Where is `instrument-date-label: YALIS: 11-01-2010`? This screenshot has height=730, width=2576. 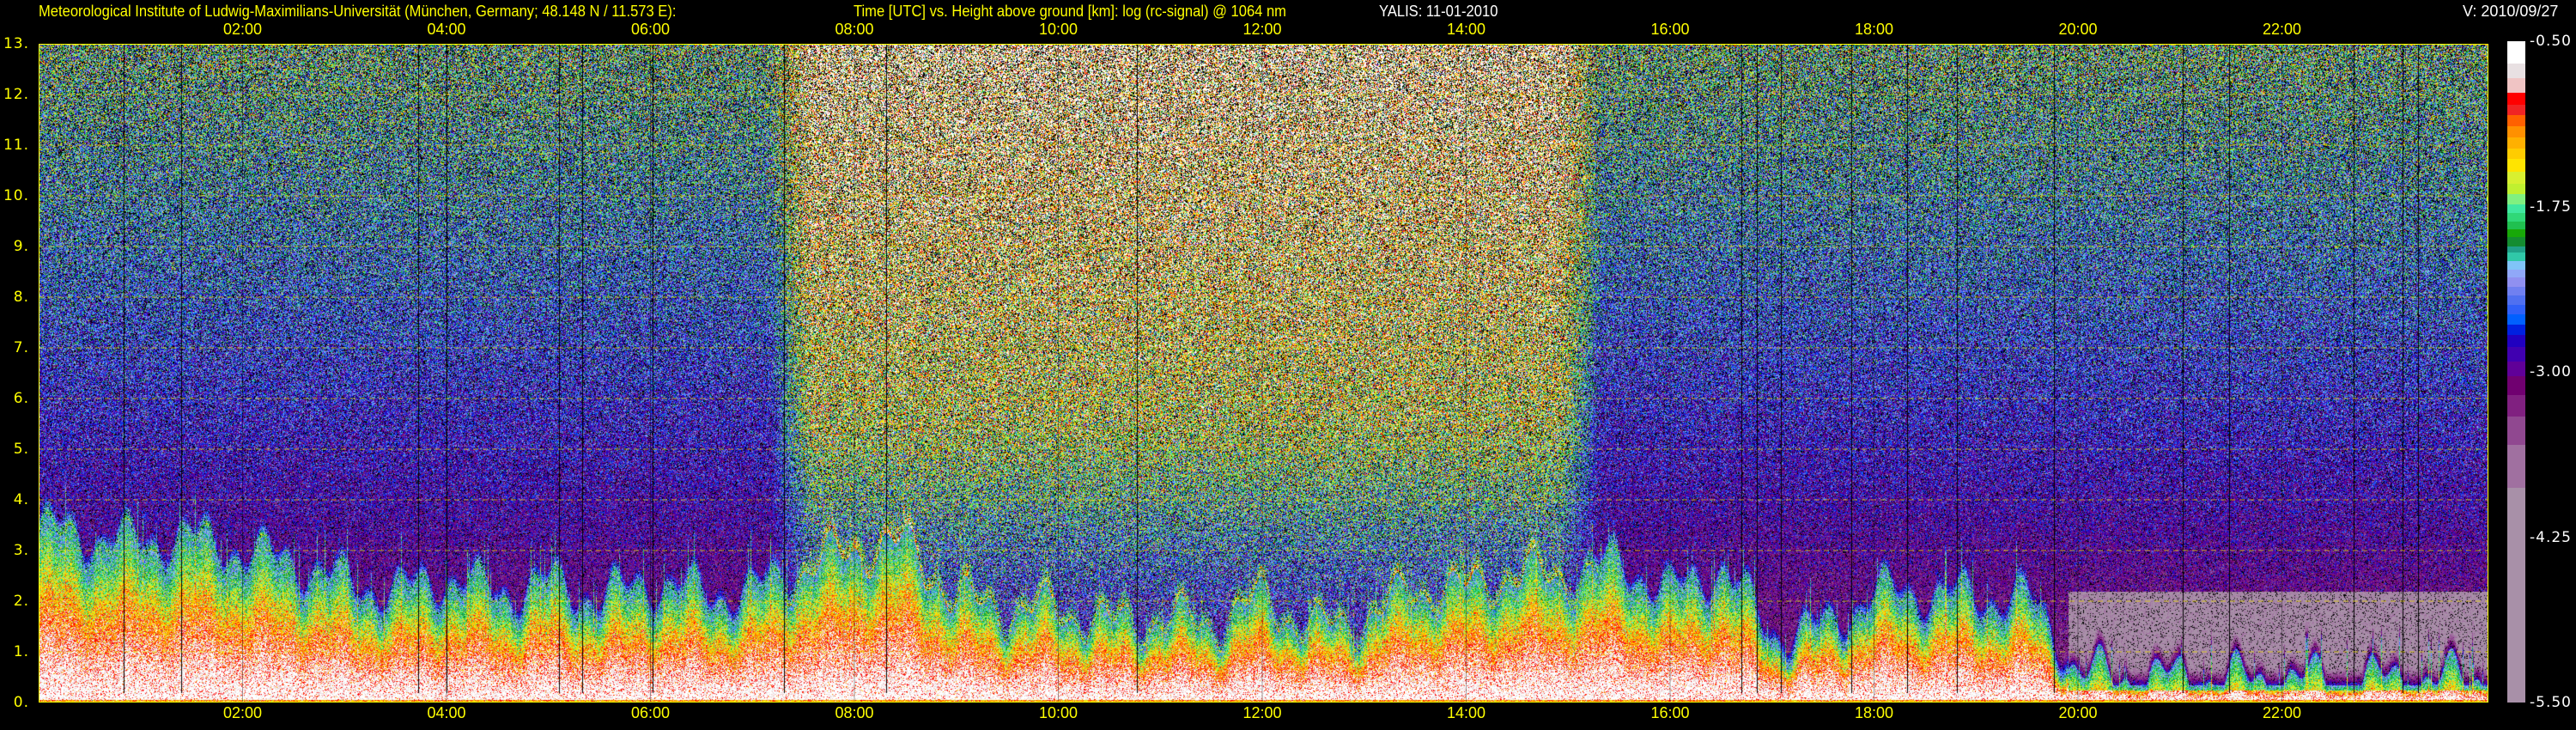 instrument-date-label: YALIS: 11-01-2010 is located at coordinates (1438, 11).